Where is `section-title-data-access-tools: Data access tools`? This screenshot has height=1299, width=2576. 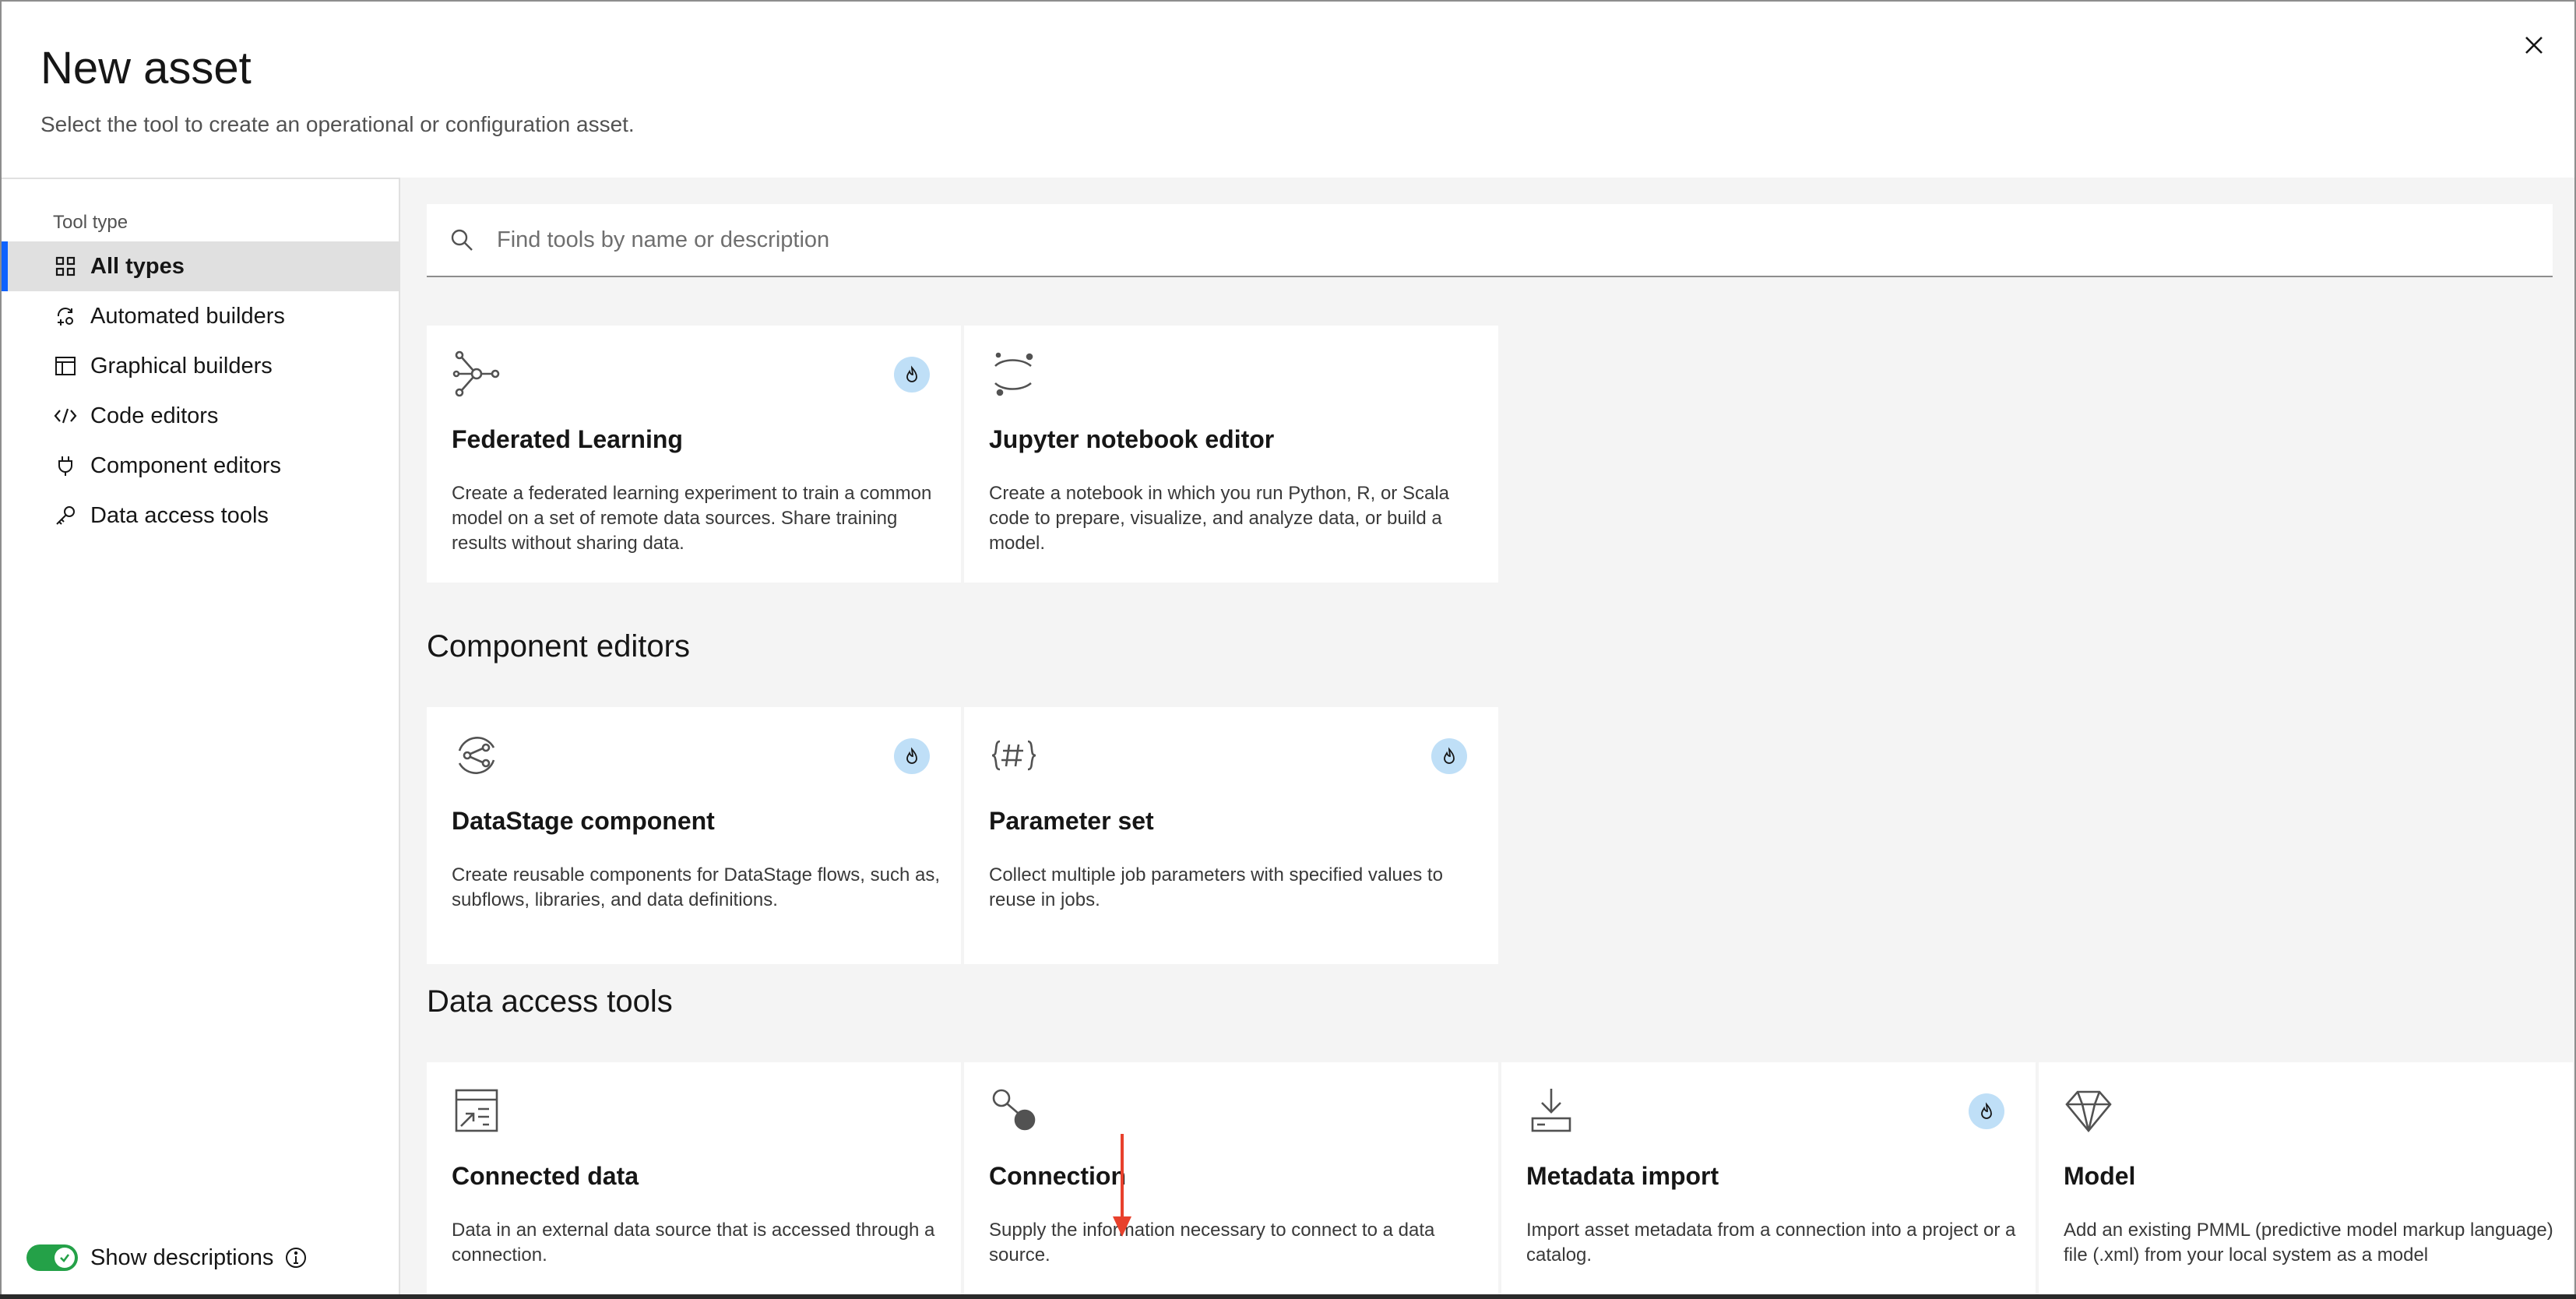 section-title-data-access-tools: Data access tools is located at coordinates (550, 1002).